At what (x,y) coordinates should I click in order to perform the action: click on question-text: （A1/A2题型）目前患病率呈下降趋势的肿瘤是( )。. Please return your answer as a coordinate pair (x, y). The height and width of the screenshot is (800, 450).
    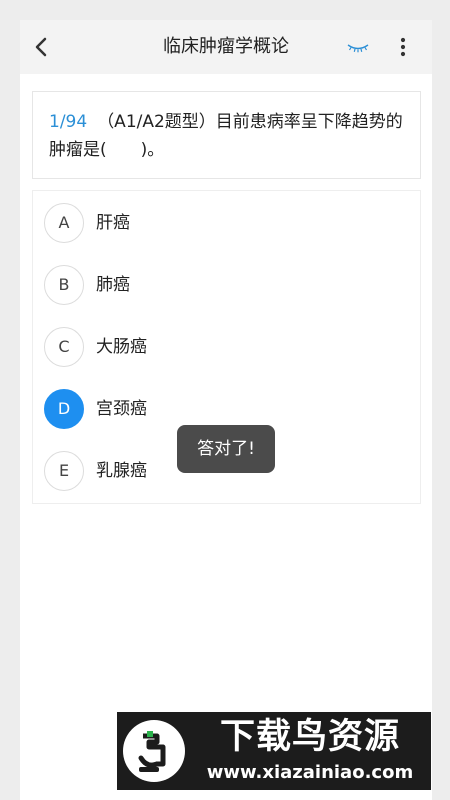
    Looking at the image, I should click on (226, 136).